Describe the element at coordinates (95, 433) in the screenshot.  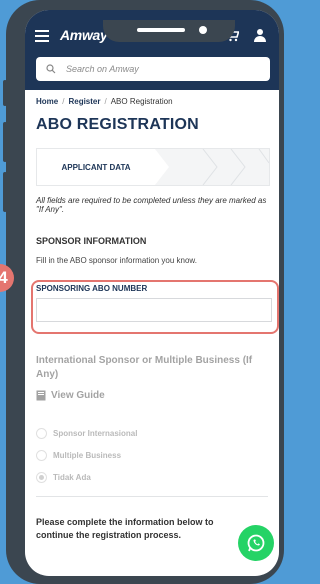
I see `radio-label: Sponsor Internasional` at that location.